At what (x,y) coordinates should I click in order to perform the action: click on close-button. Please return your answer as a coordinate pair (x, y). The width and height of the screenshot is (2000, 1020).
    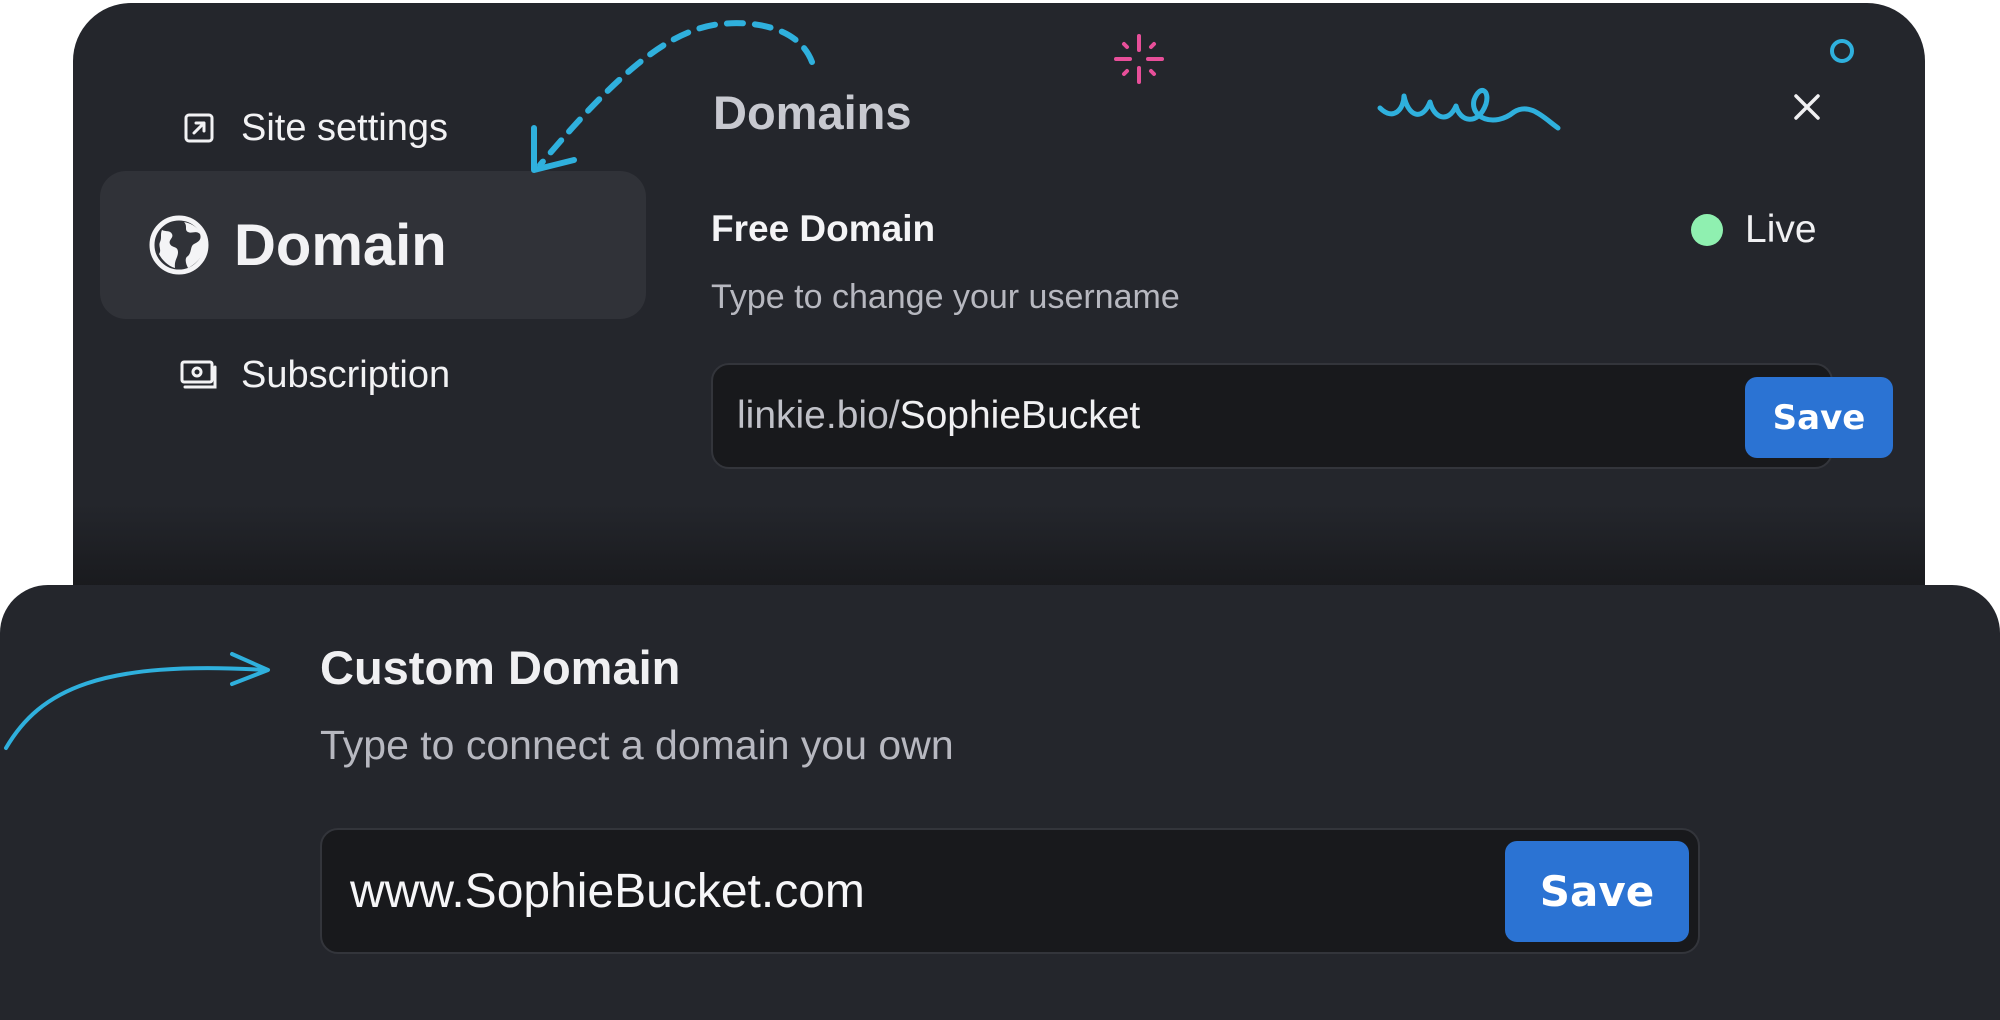
    Looking at the image, I should click on (1807, 109).